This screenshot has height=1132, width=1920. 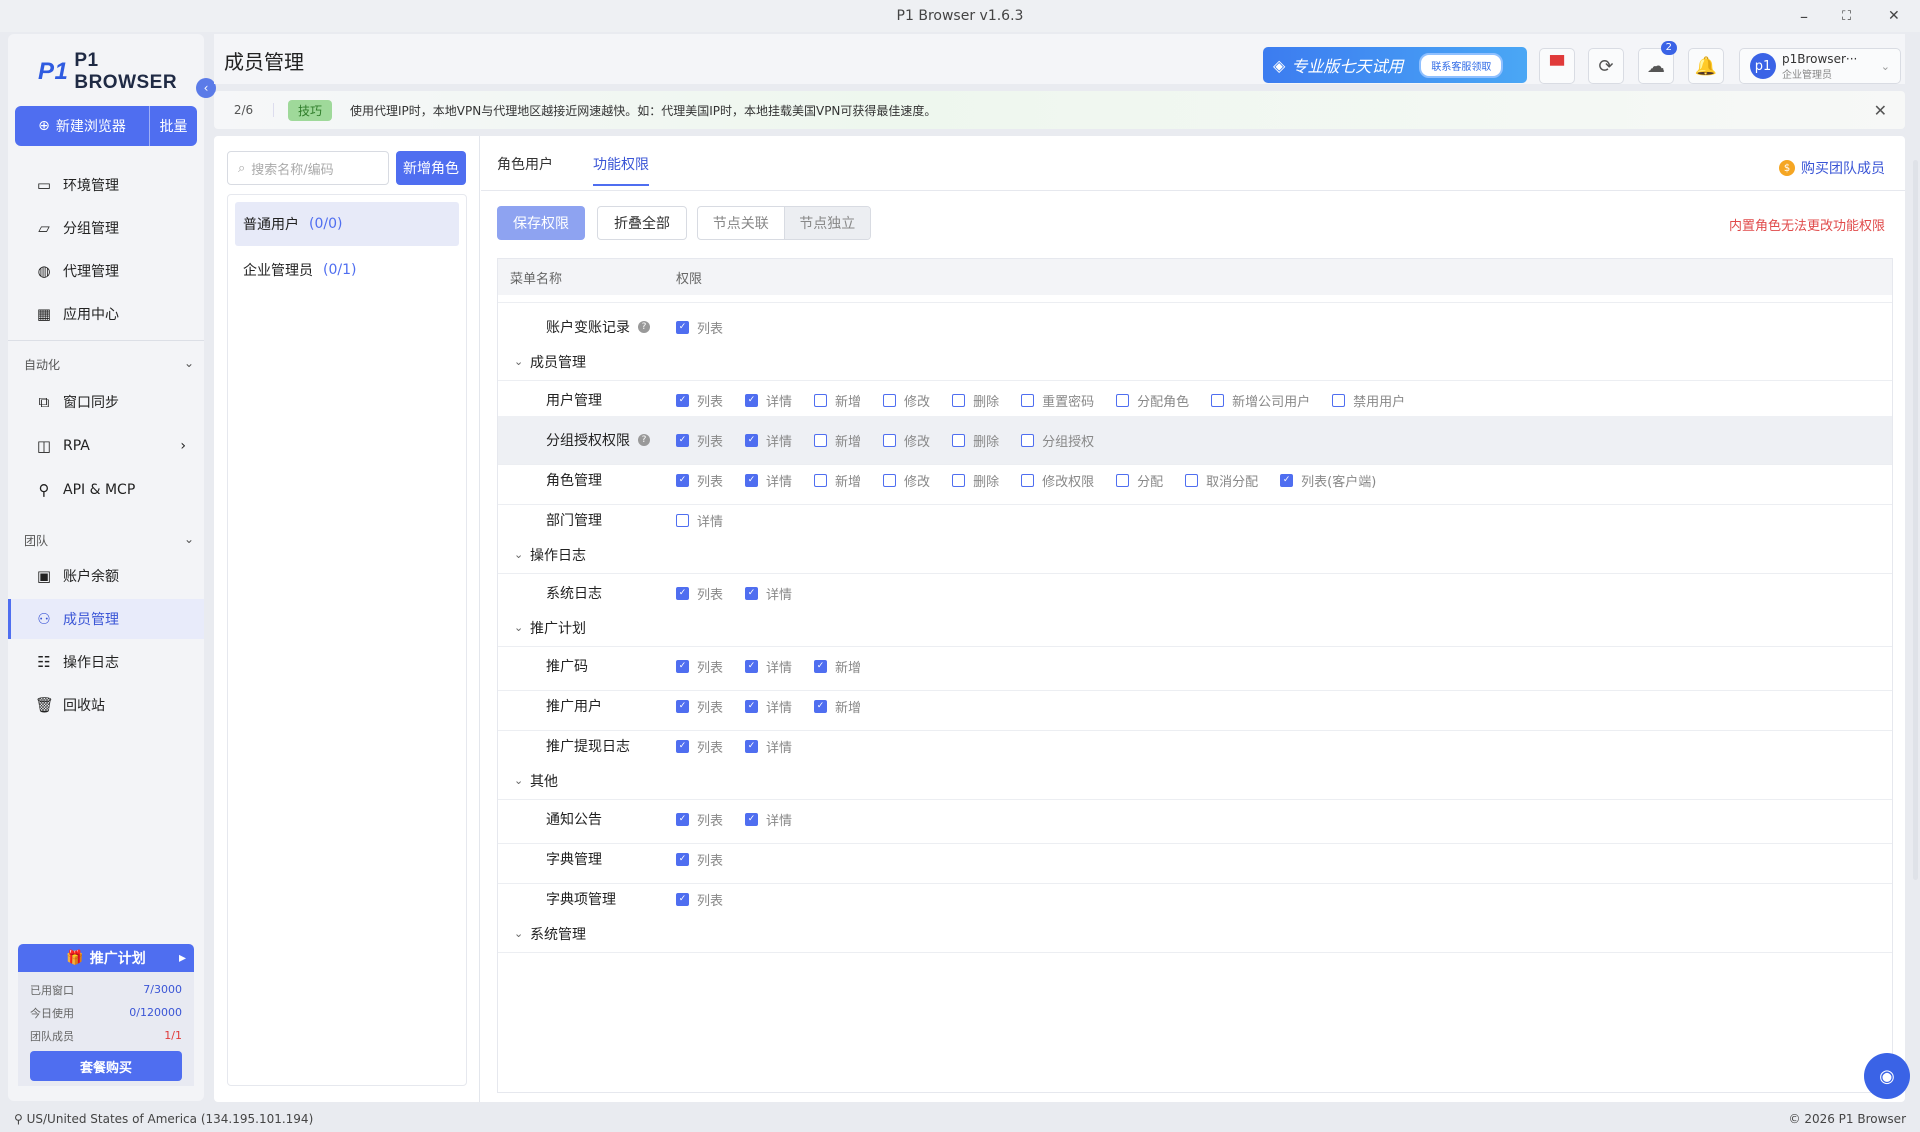 I want to click on role-item-normal-user: 普通用户 (0/0), so click(x=347, y=224).